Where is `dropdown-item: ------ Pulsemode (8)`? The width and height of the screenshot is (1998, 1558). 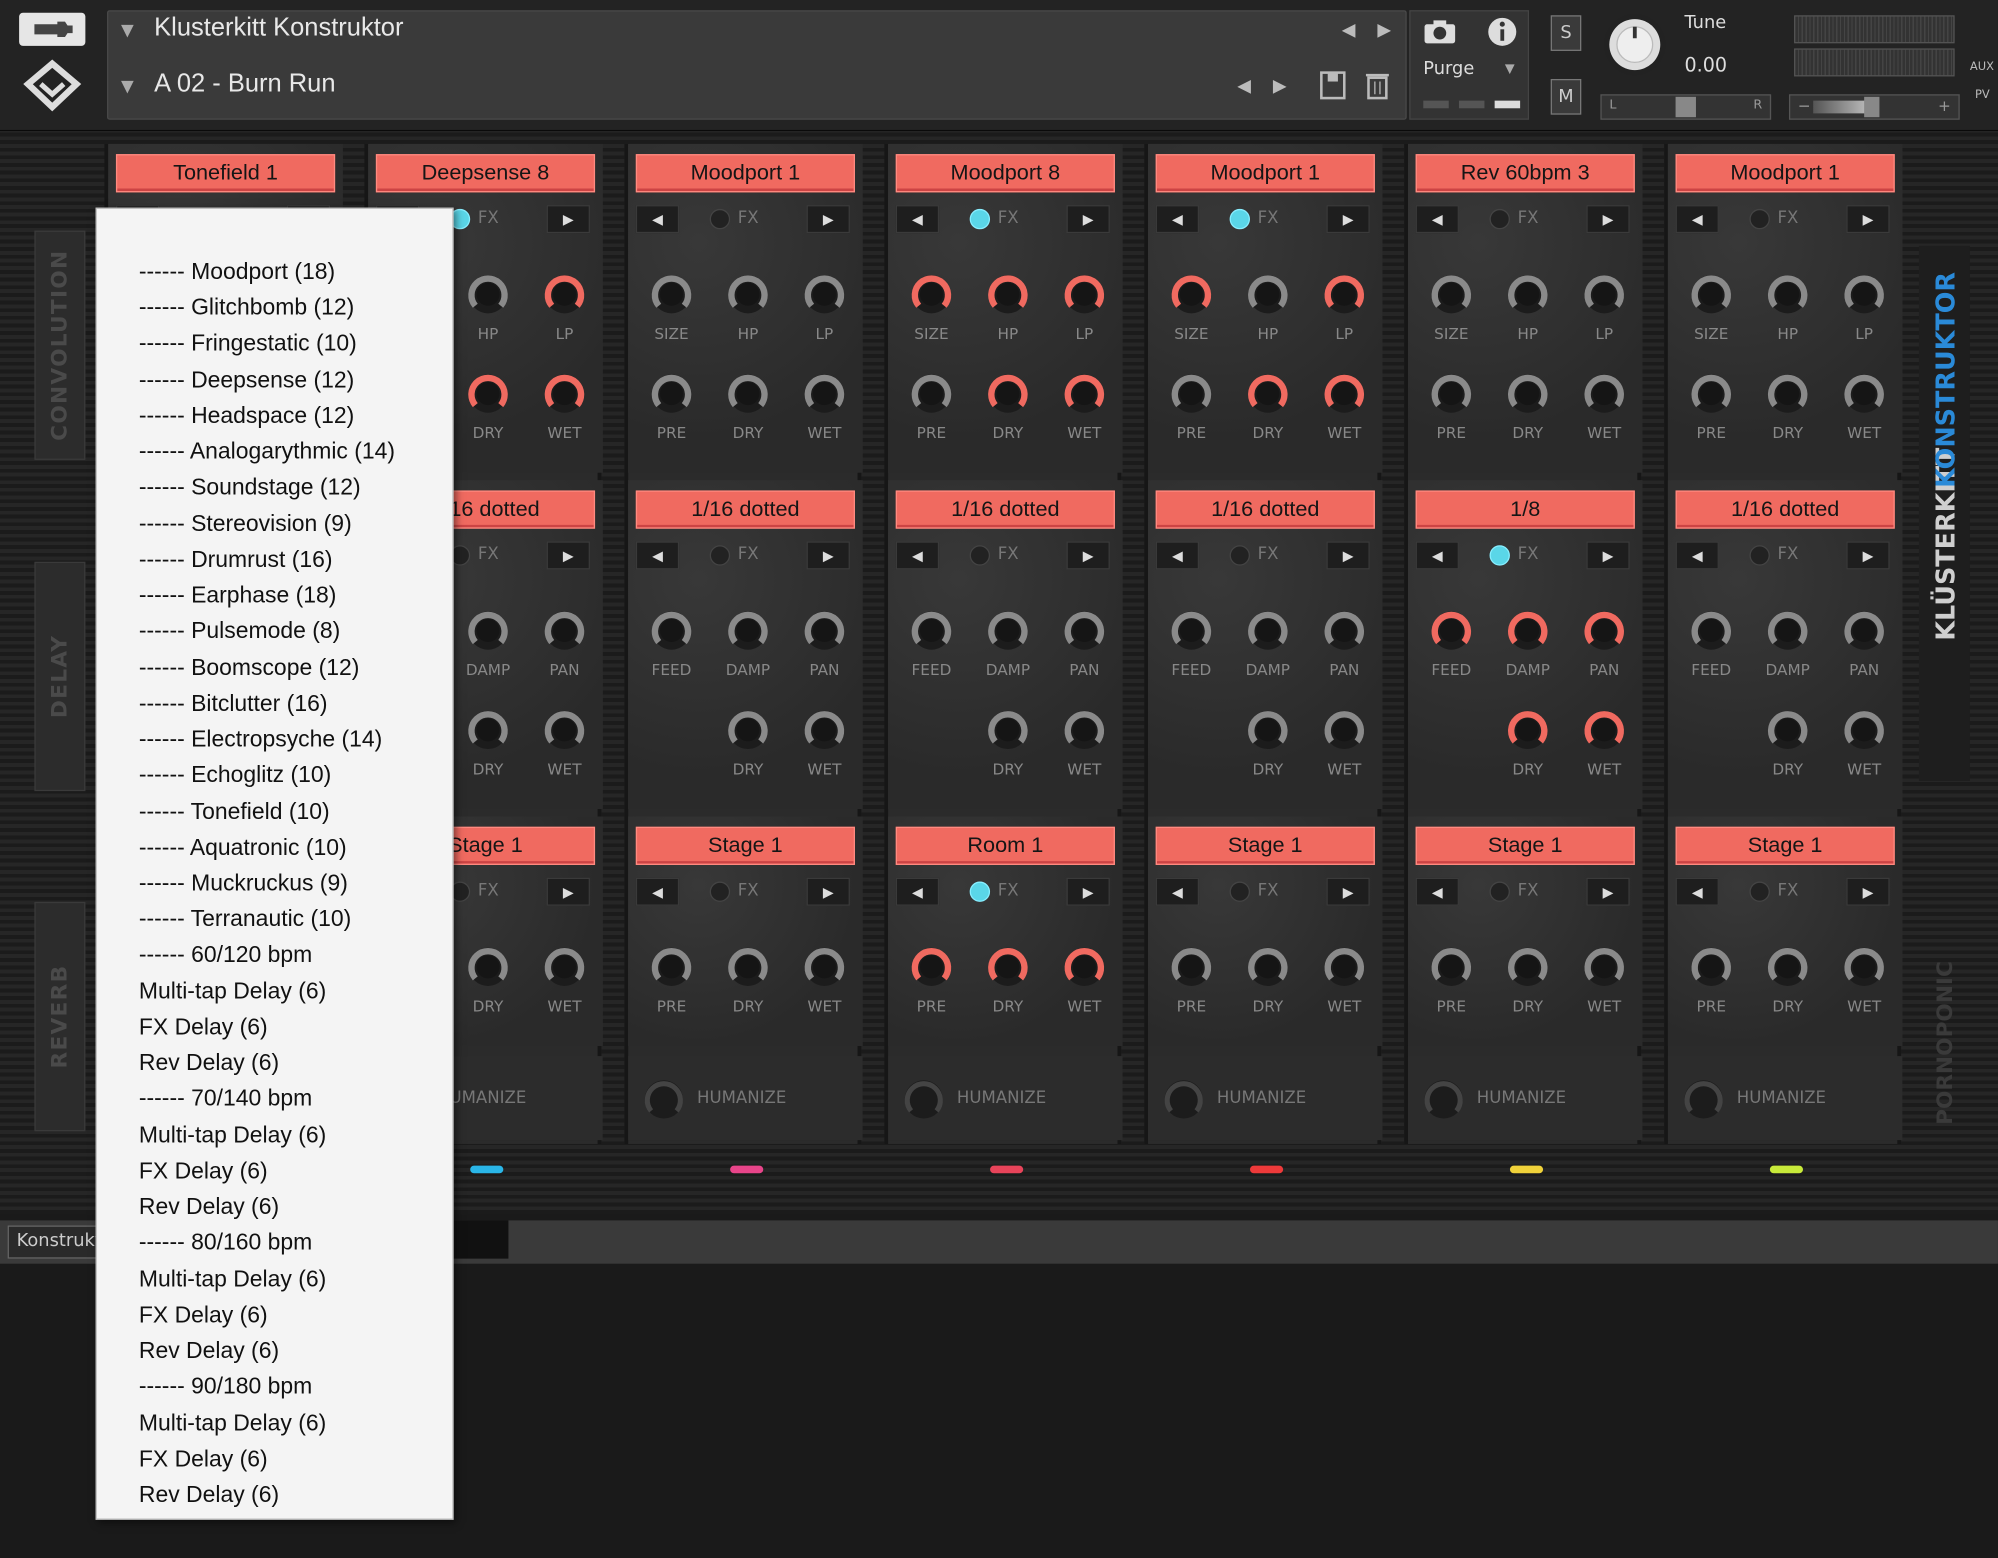 dropdown-item: ------ Pulsemode (8) is located at coordinates (275, 631).